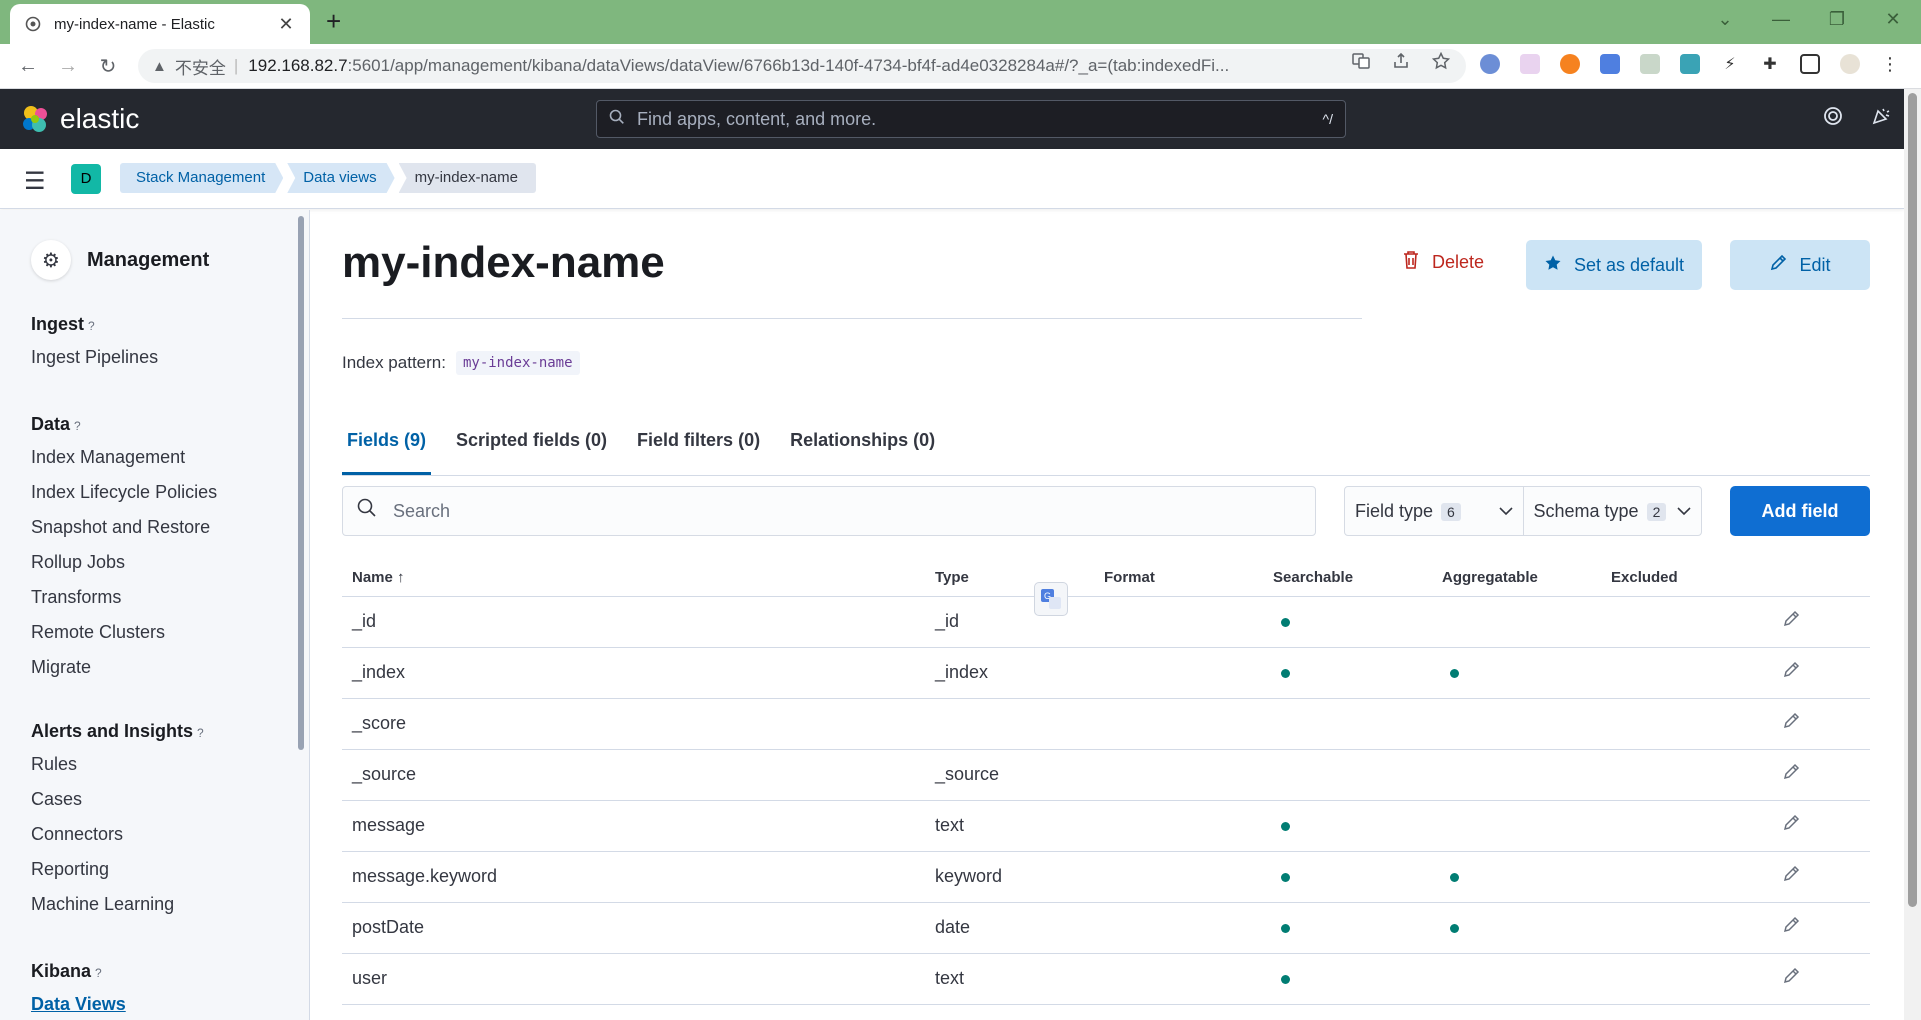 This screenshot has width=1921, height=1020. What do you see at coordinates (1009, 578) in the screenshot?
I see `column-header-type: Type` at bounding box center [1009, 578].